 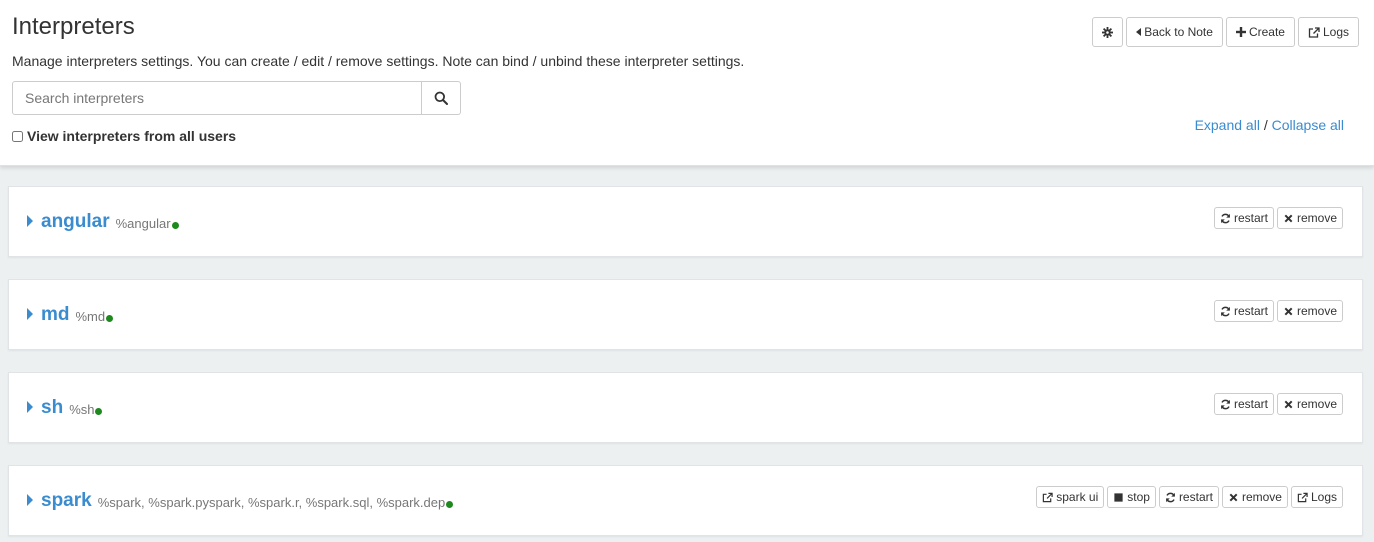 I want to click on view-all-users-toggle: View interpreters from all users, so click(x=124, y=136).